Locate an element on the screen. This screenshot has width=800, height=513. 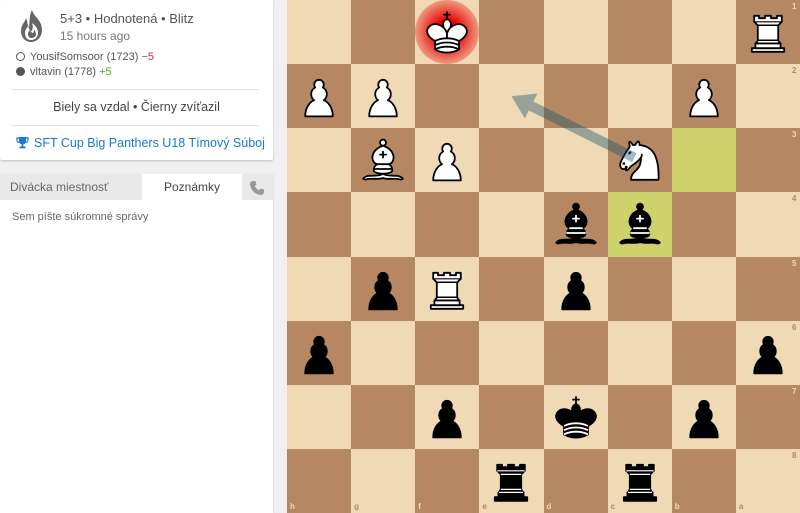
square-e3 is located at coordinates (511, 160).